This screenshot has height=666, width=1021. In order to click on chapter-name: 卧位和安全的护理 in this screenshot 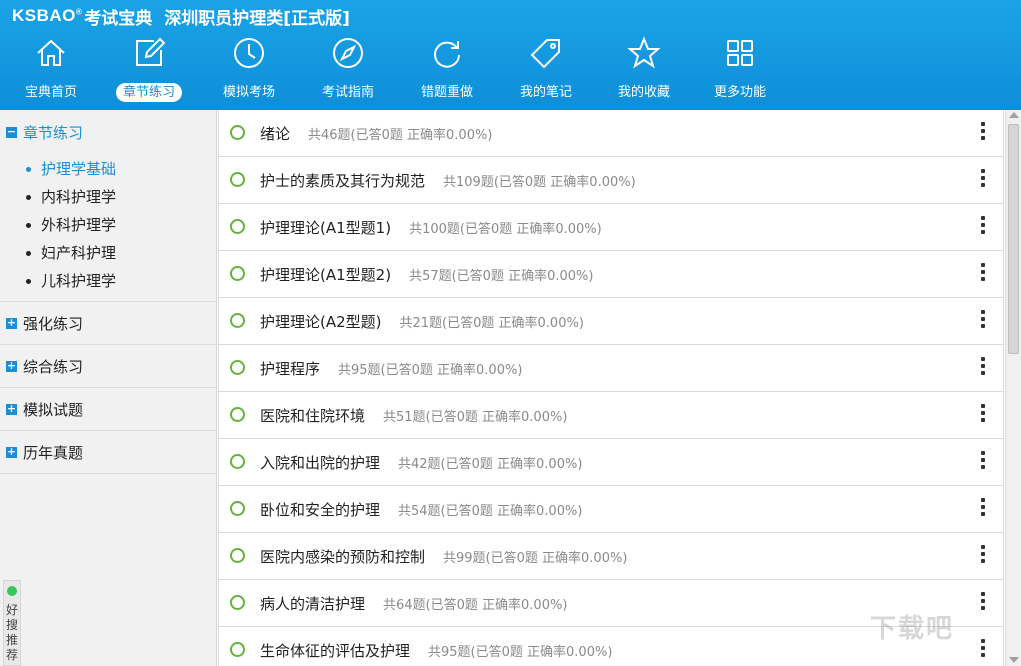, I will do `click(320, 510)`.